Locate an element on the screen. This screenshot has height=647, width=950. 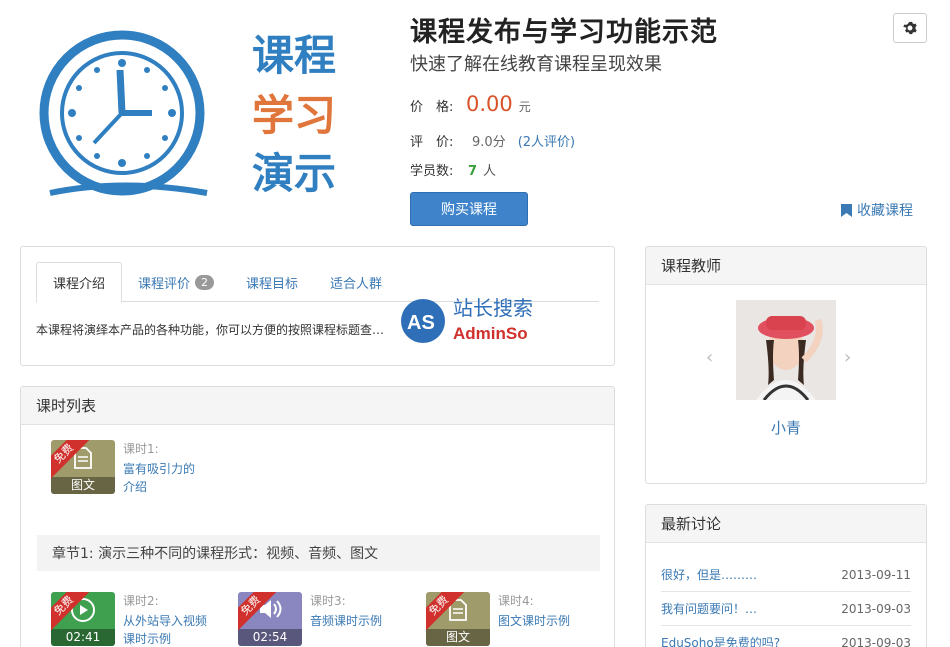
lesson-number: 课时4: is located at coordinates (516, 601).